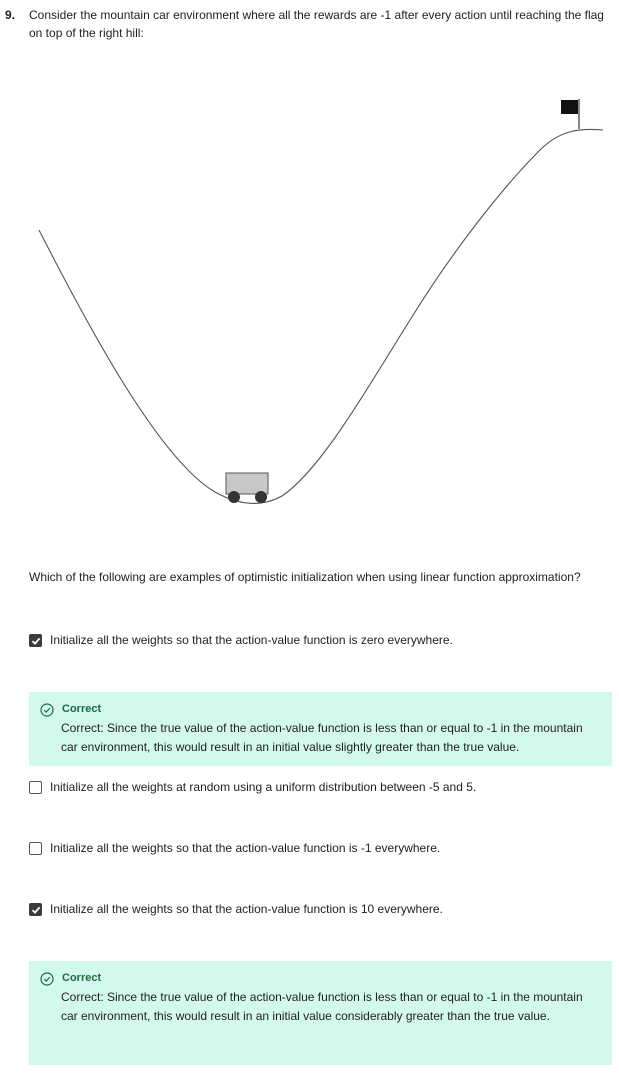 The height and width of the screenshot is (1074, 619). What do you see at coordinates (247, 487) in the screenshot?
I see `cart-icon` at bounding box center [247, 487].